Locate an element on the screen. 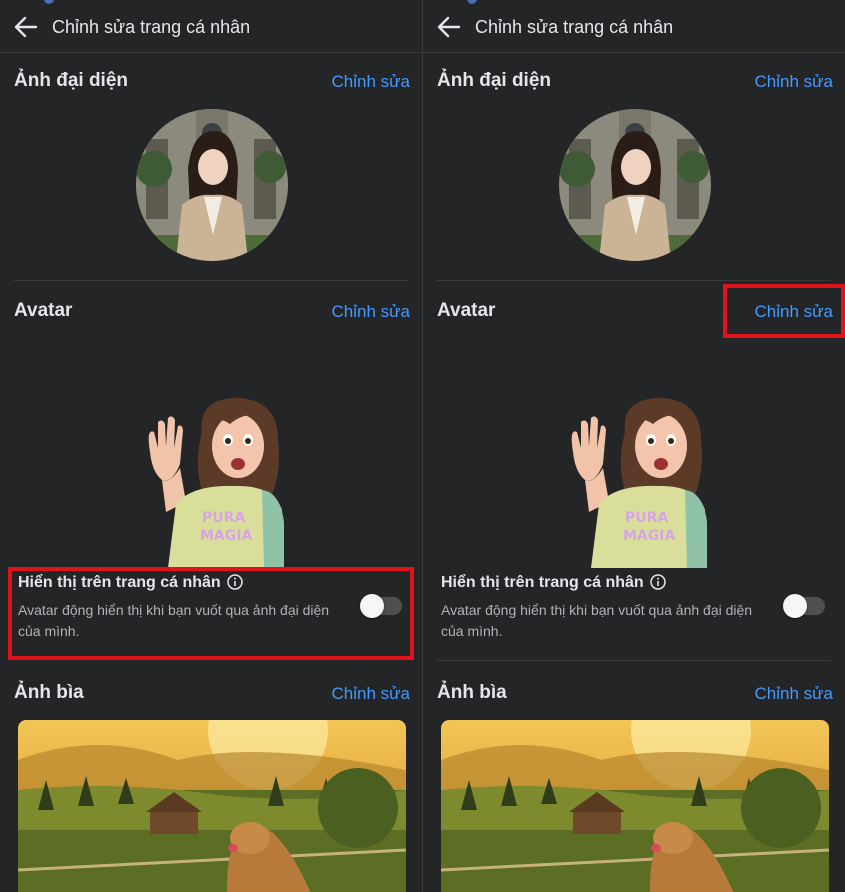  toggle-knob is located at coordinates (795, 606).